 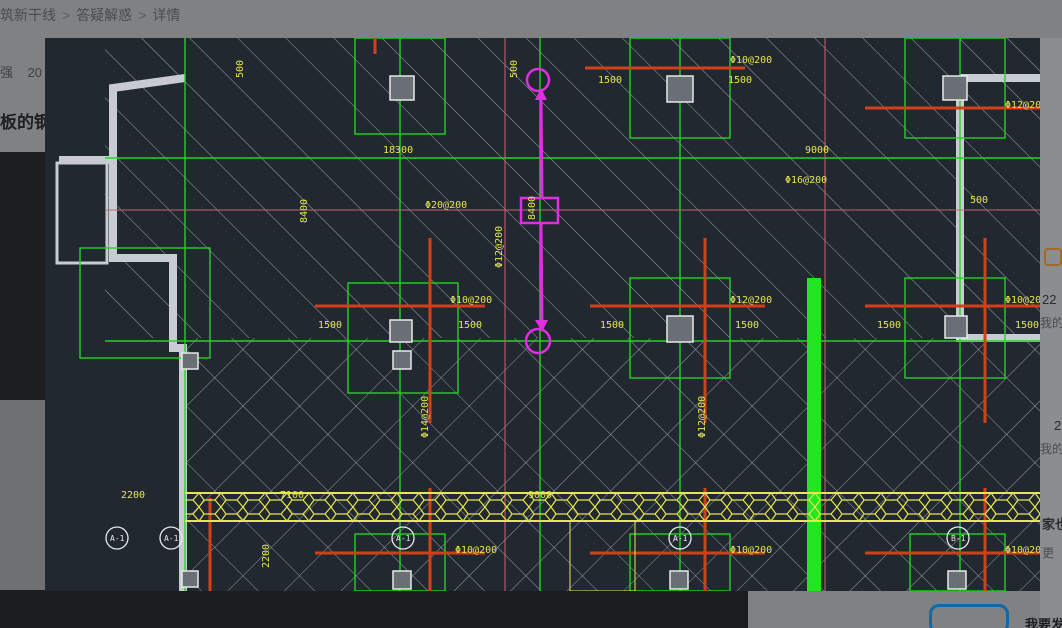 I want to click on post-author: 强, so click(x=6, y=72).